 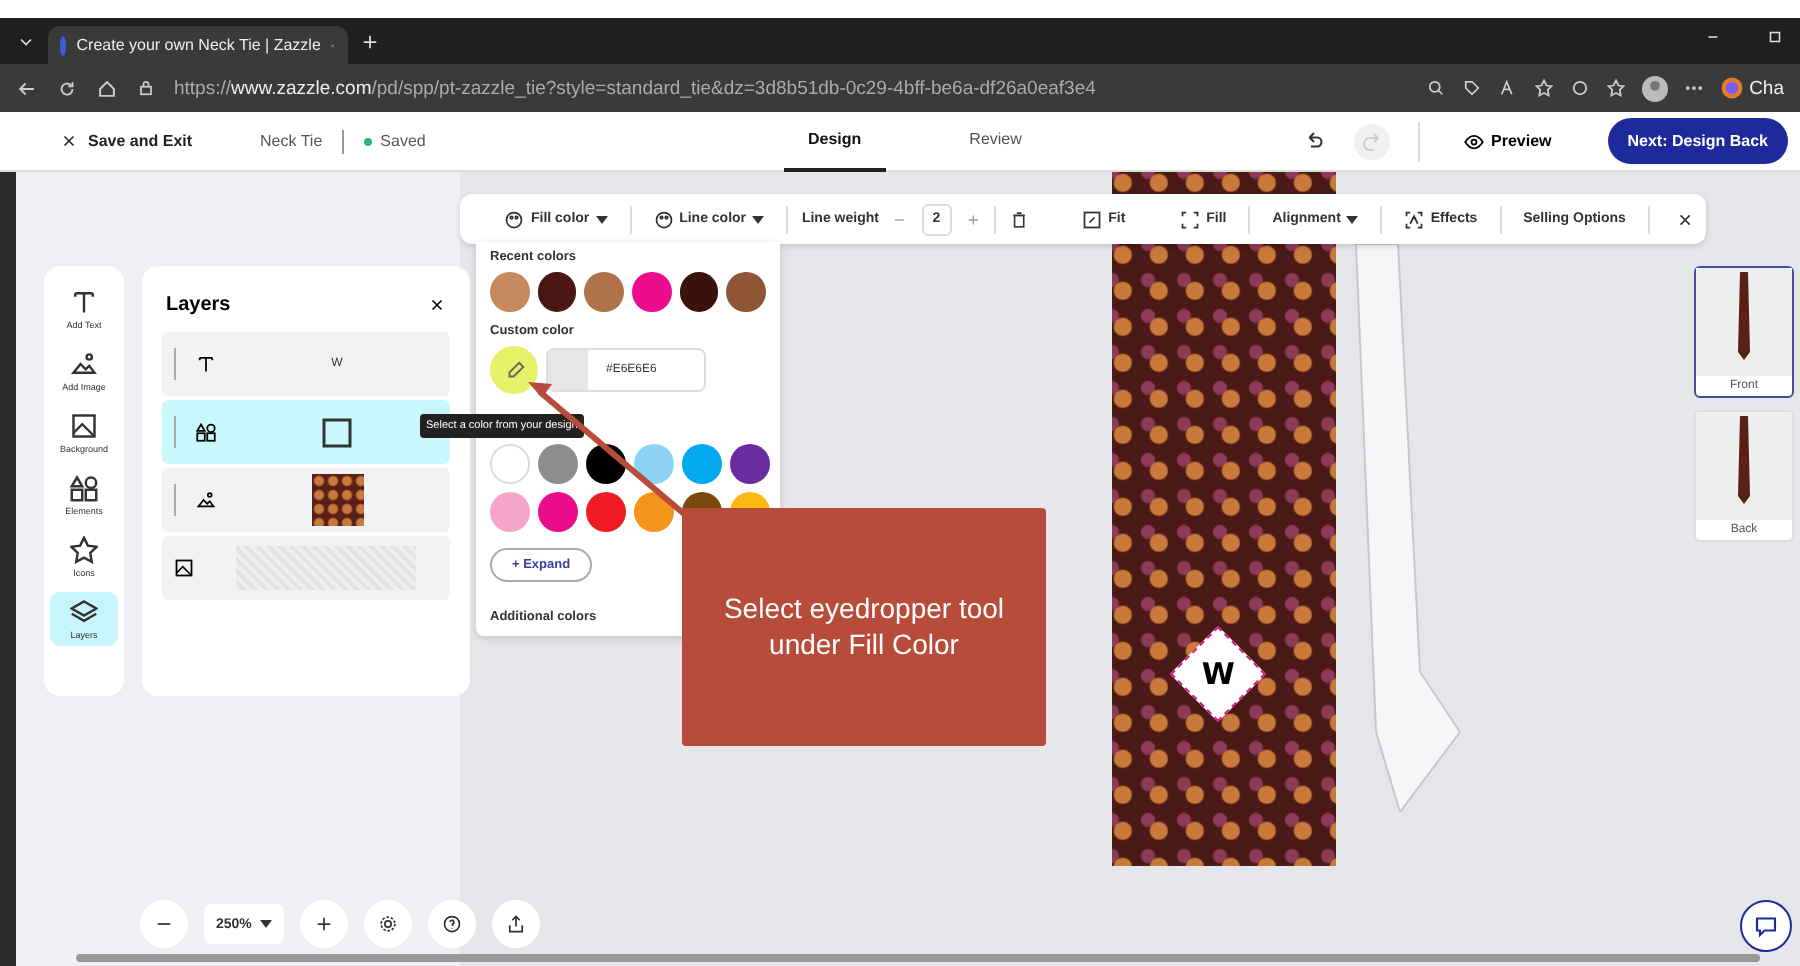 What do you see at coordinates (337, 500) in the screenshot?
I see `pattern-thumbnail` at bounding box center [337, 500].